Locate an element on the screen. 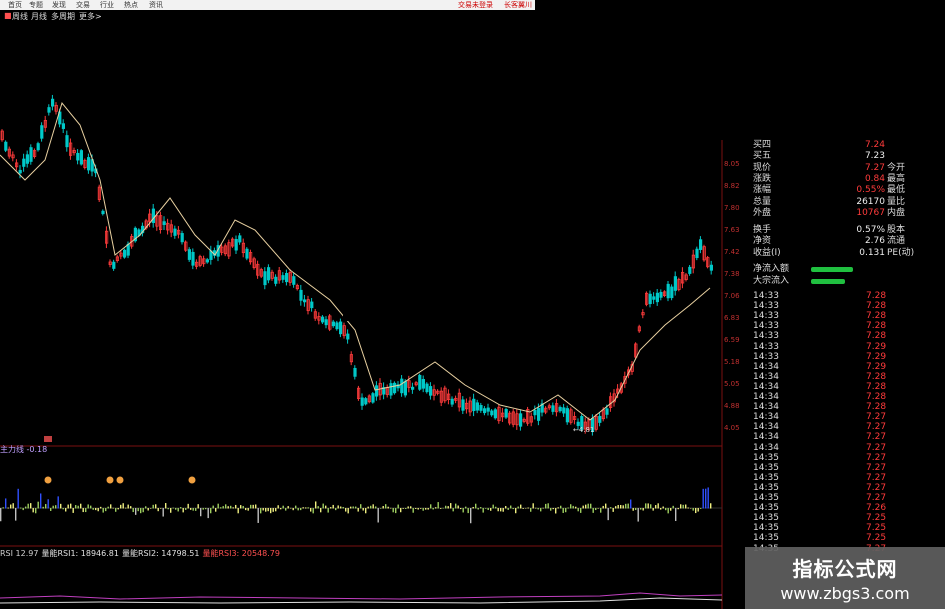  price-tick: 8.05 is located at coordinates (732, 164).